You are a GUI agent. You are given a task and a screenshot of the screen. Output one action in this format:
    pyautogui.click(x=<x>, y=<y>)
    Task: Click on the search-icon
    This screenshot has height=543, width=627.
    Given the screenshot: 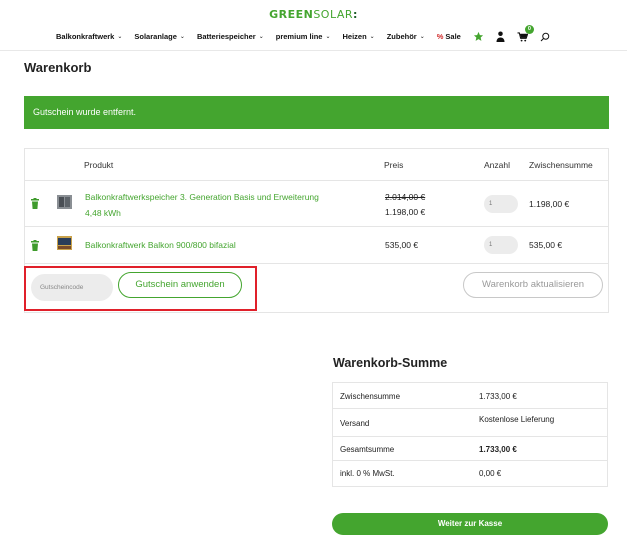 What is the action you would take?
    pyautogui.click(x=545, y=37)
    